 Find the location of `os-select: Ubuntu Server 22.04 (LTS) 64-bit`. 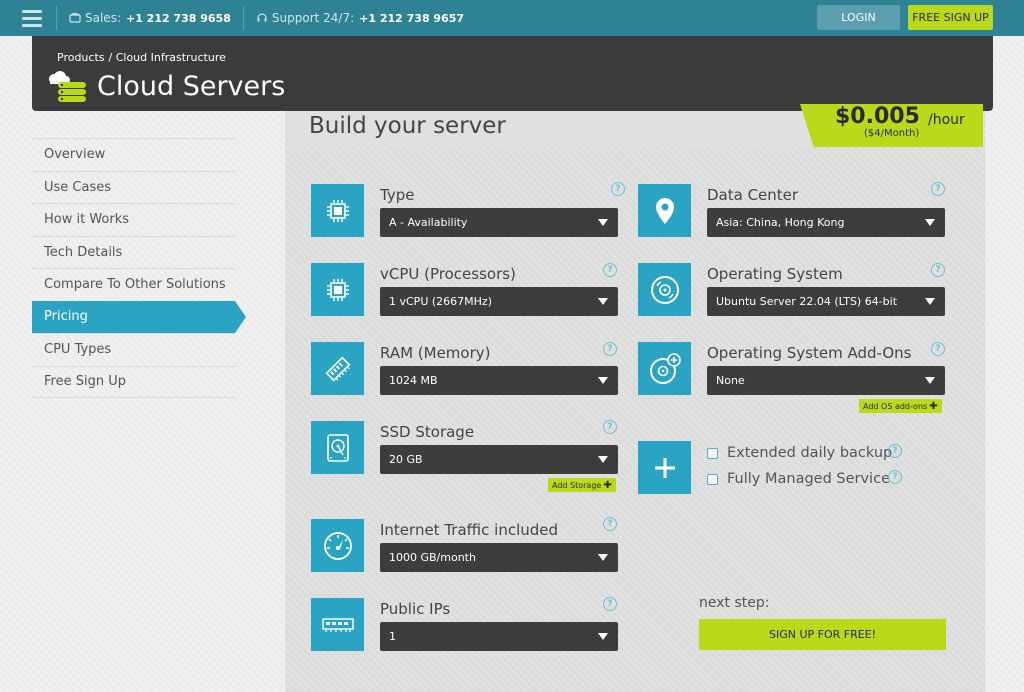

os-select: Ubuntu Server 22.04 (LTS) 64-bit is located at coordinates (826, 301).